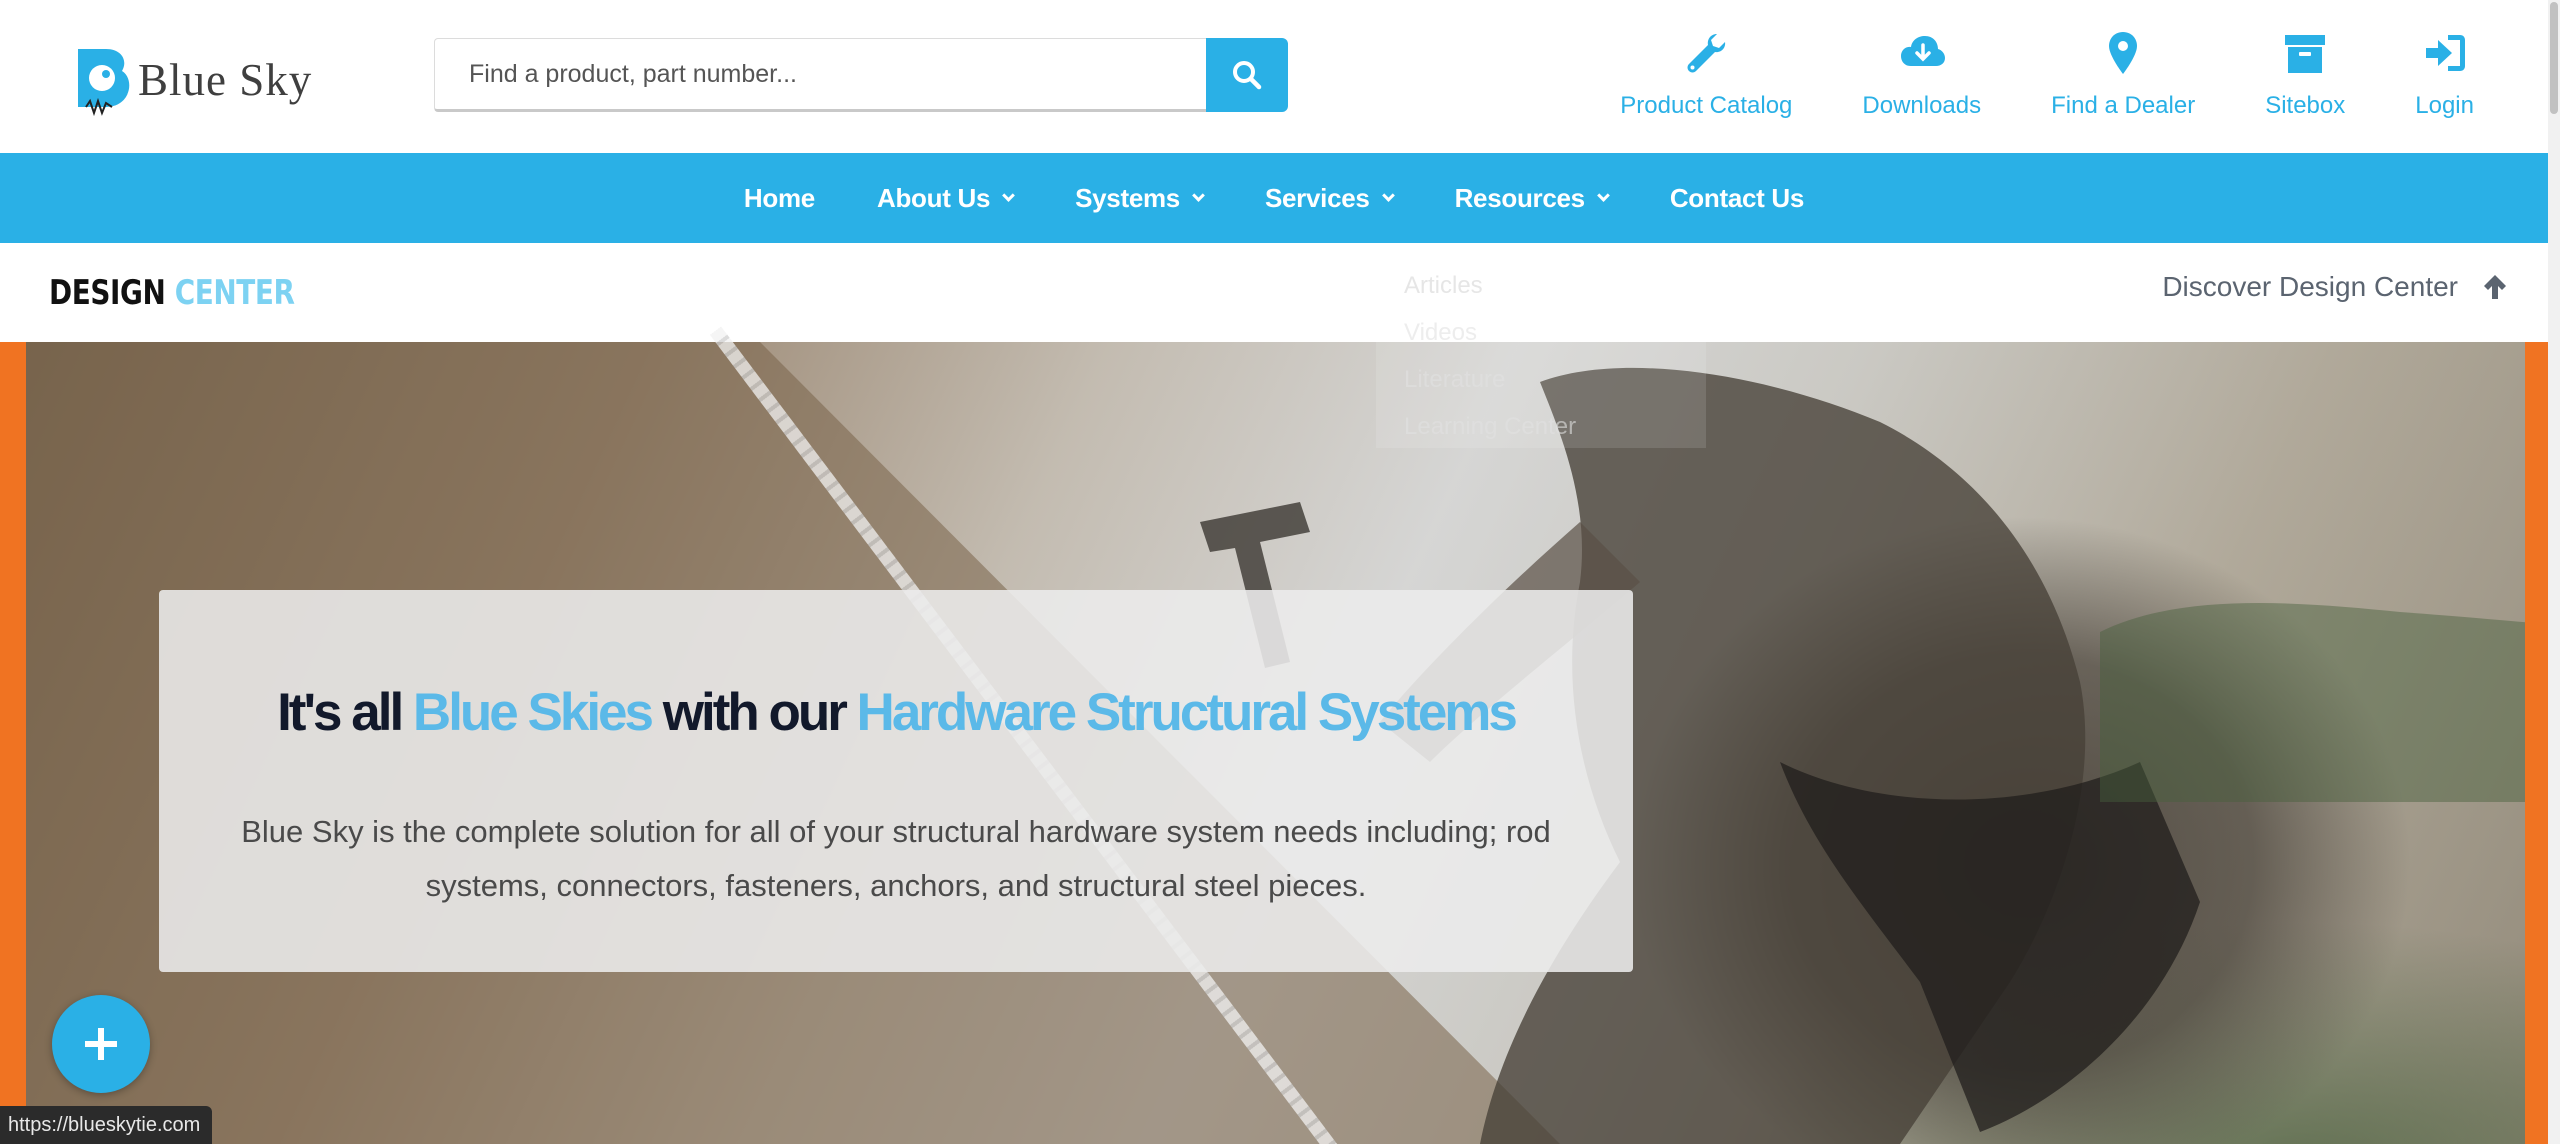 The height and width of the screenshot is (1144, 2560). I want to click on sitebox-link: Sitebox, so click(2305, 75).